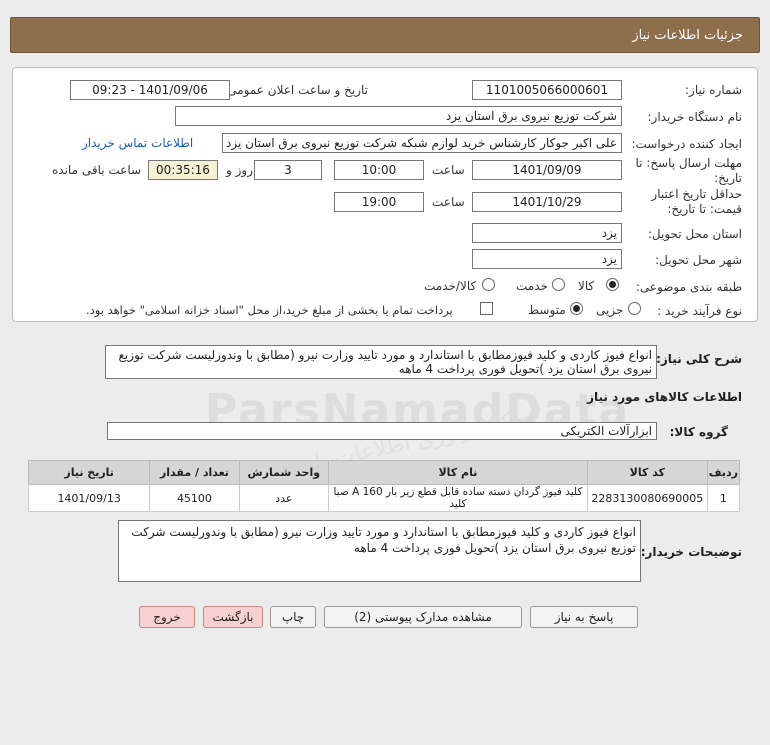  What do you see at coordinates (586, 286) in the screenshot?
I see `category-goods-label: کالا` at bounding box center [586, 286].